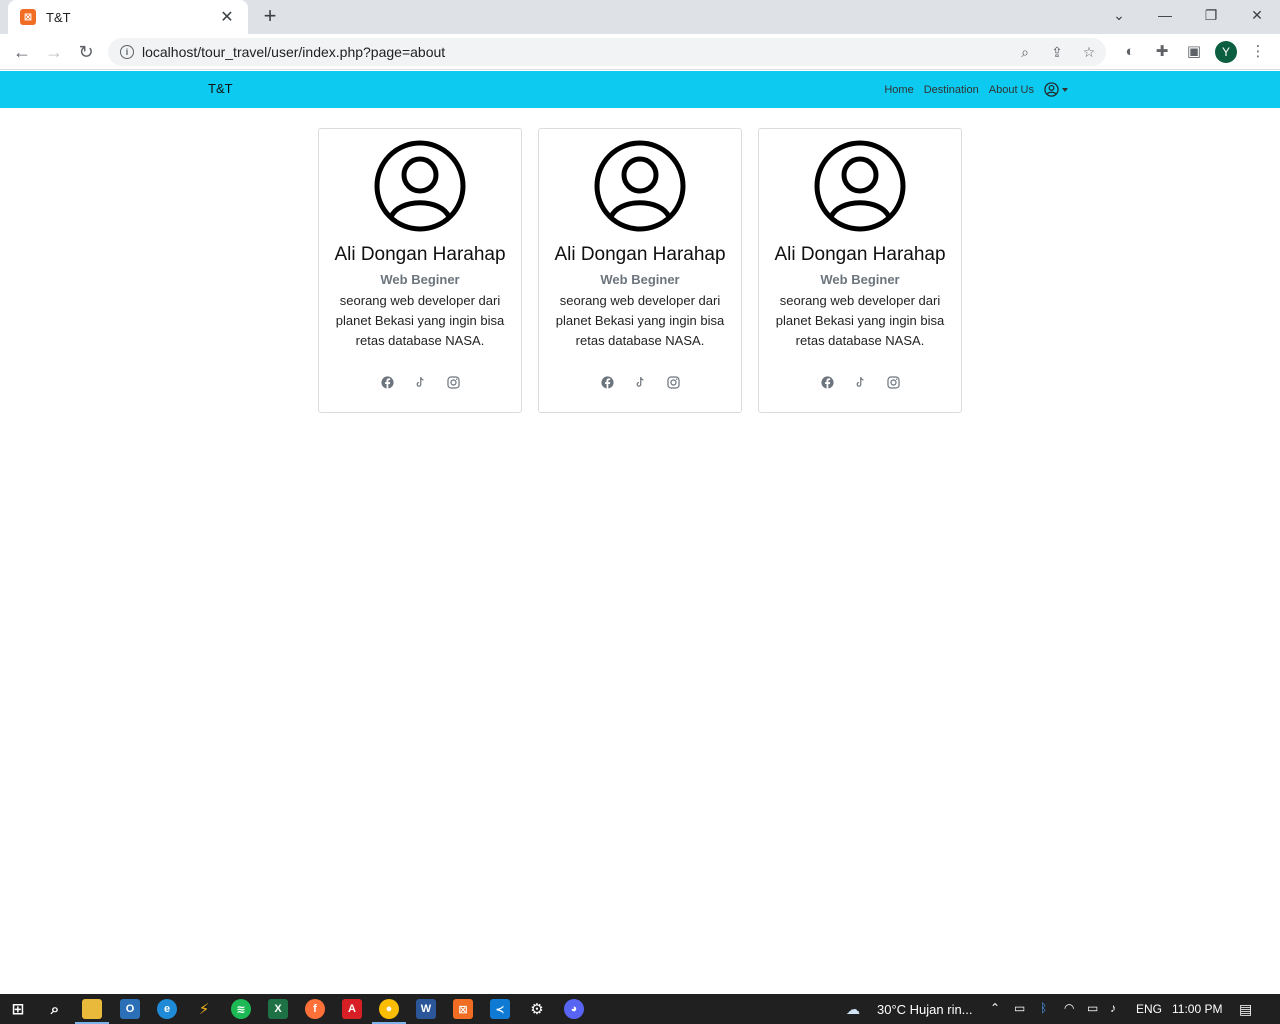 This screenshot has height=1024, width=1280. What do you see at coordinates (1130, 52) in the screenshot?
I see `extension-icon: ◐` at bounding box center [1130, 52].